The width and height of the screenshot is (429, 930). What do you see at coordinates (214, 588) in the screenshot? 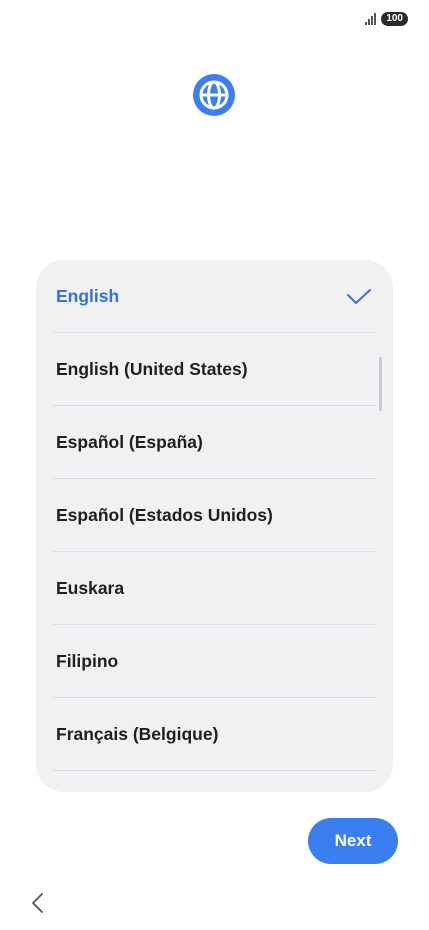
I see `list-item: Euskara` at bounding box center [214, 588].